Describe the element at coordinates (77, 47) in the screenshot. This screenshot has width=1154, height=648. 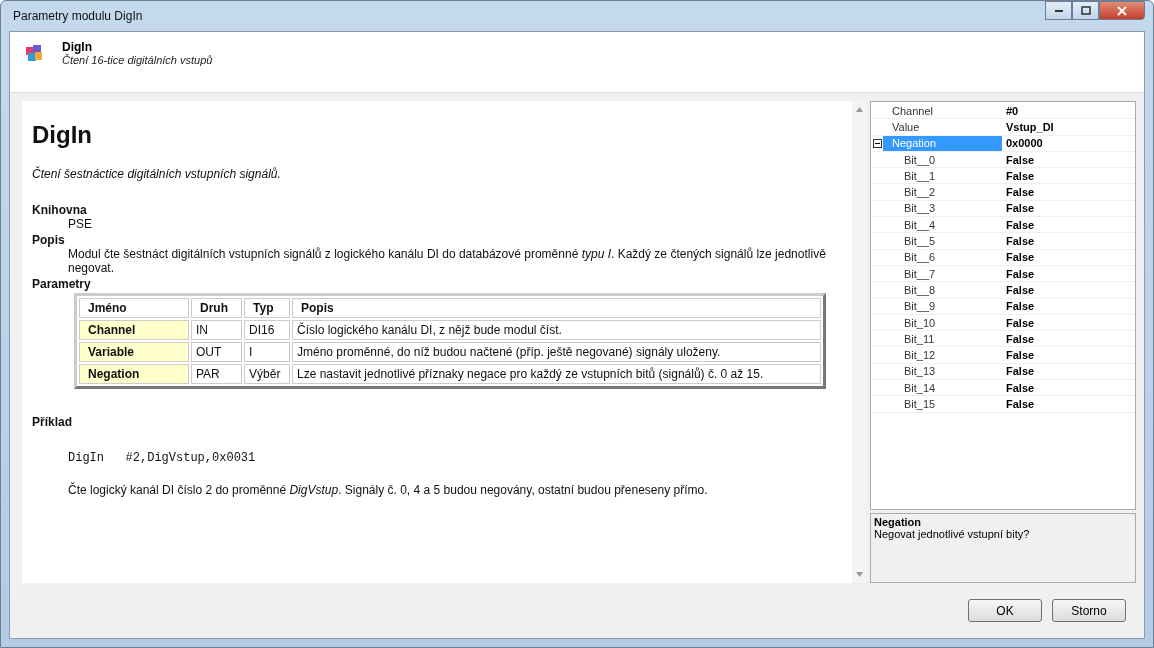
I see `module-title: DigIn` at that location.